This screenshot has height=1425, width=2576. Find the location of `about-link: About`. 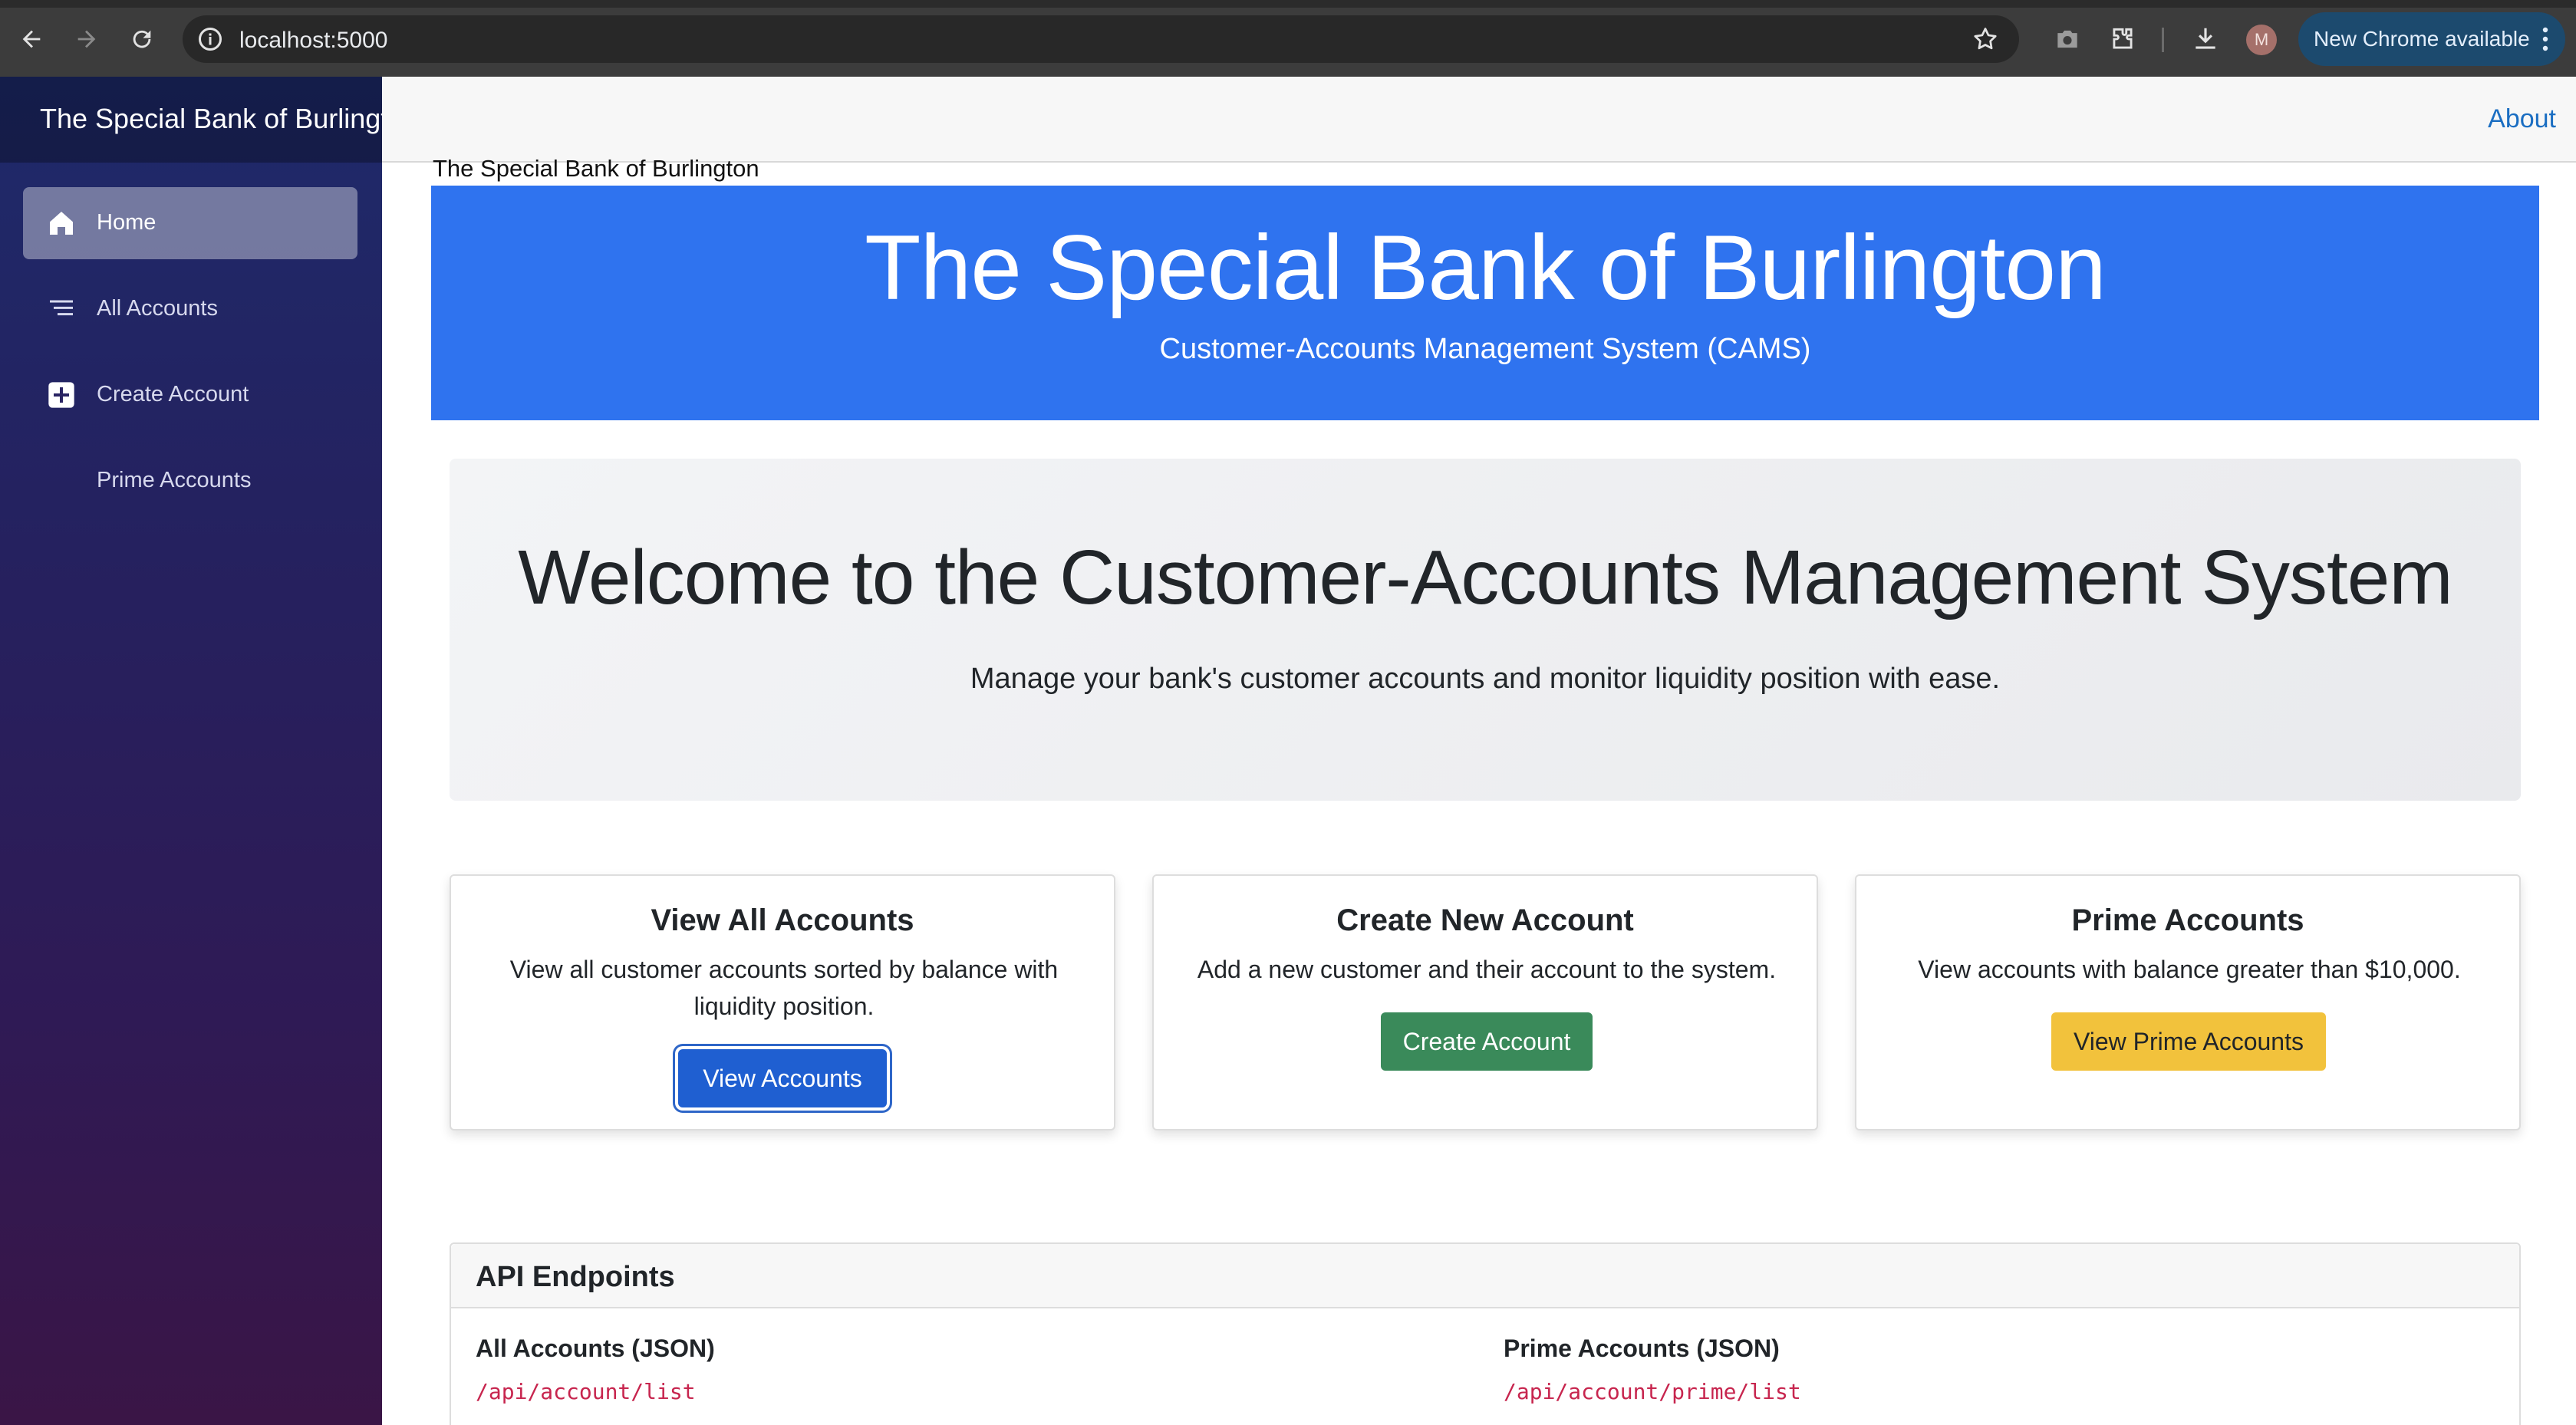

about-link: About is located at coordinates (2522, 119).